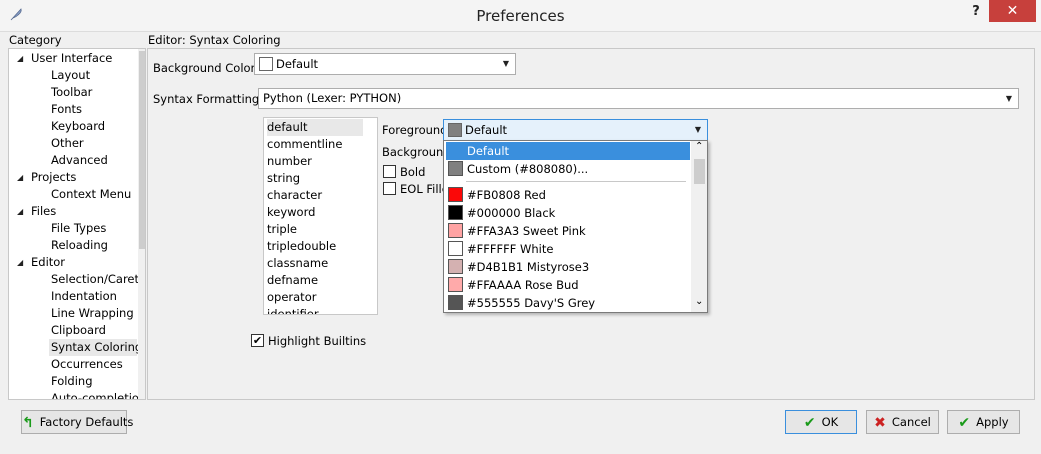 This screenshot has width=1041, height=454. Describe the element at coordinates (568, 303) in the screenshot. I see `dropdown-item: #555555 Davy'S Grey` at that location.